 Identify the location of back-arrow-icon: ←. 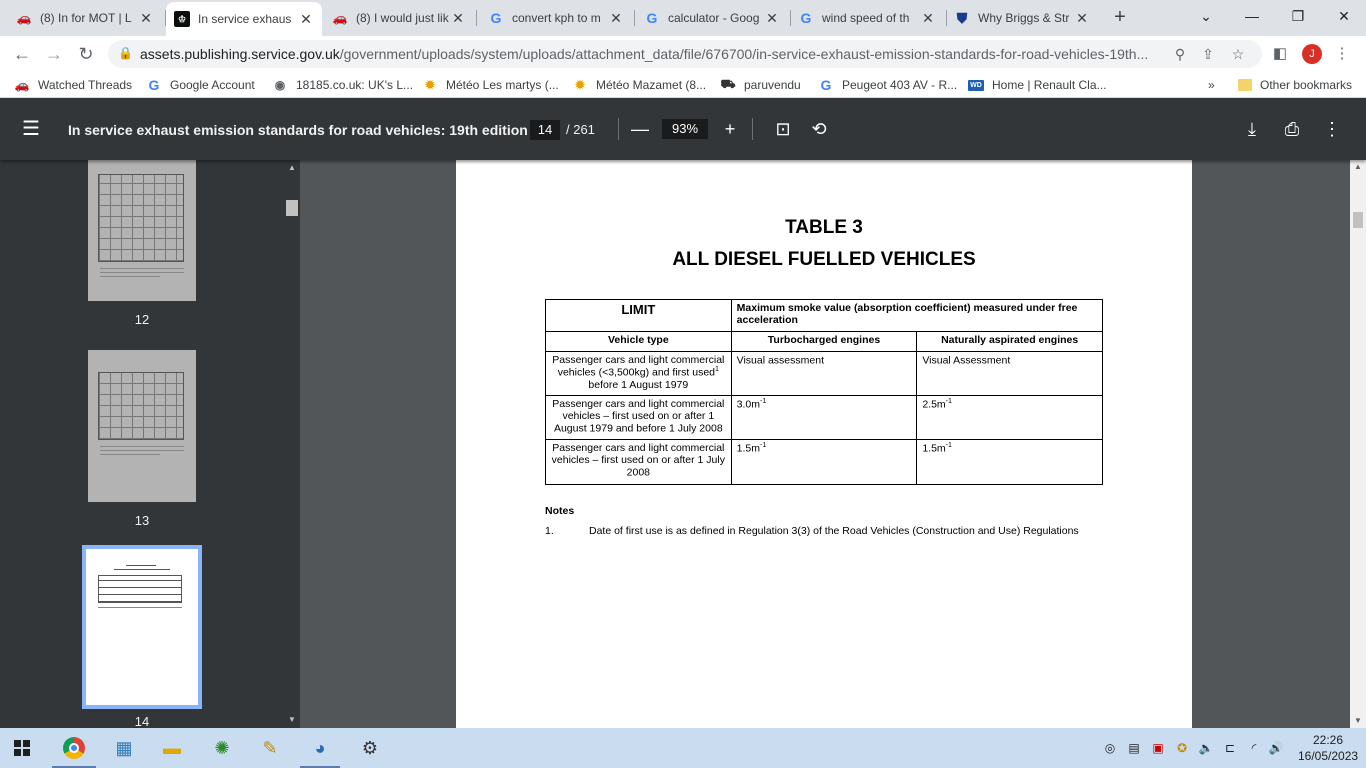
(22, 54).